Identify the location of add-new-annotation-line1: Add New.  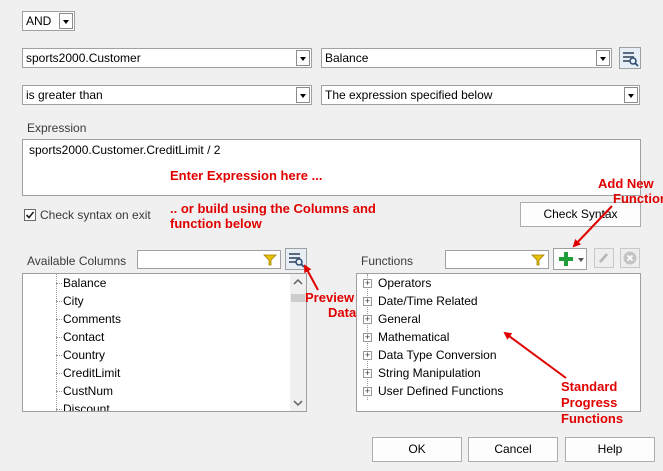
(626, 183).